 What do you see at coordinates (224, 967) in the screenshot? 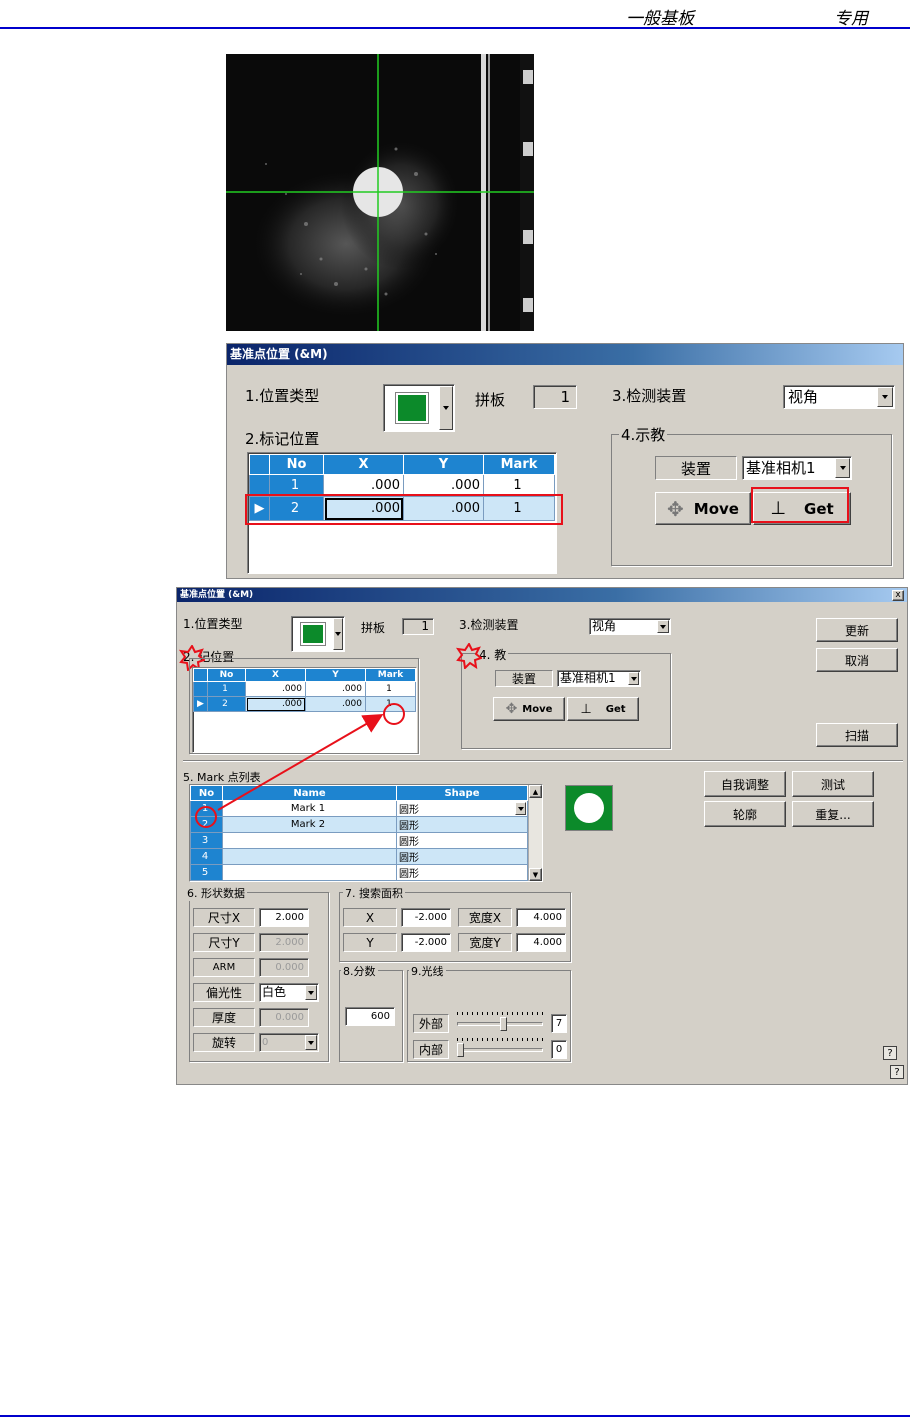
I see `arm-label: ARM` at bounding box center [224, 967].